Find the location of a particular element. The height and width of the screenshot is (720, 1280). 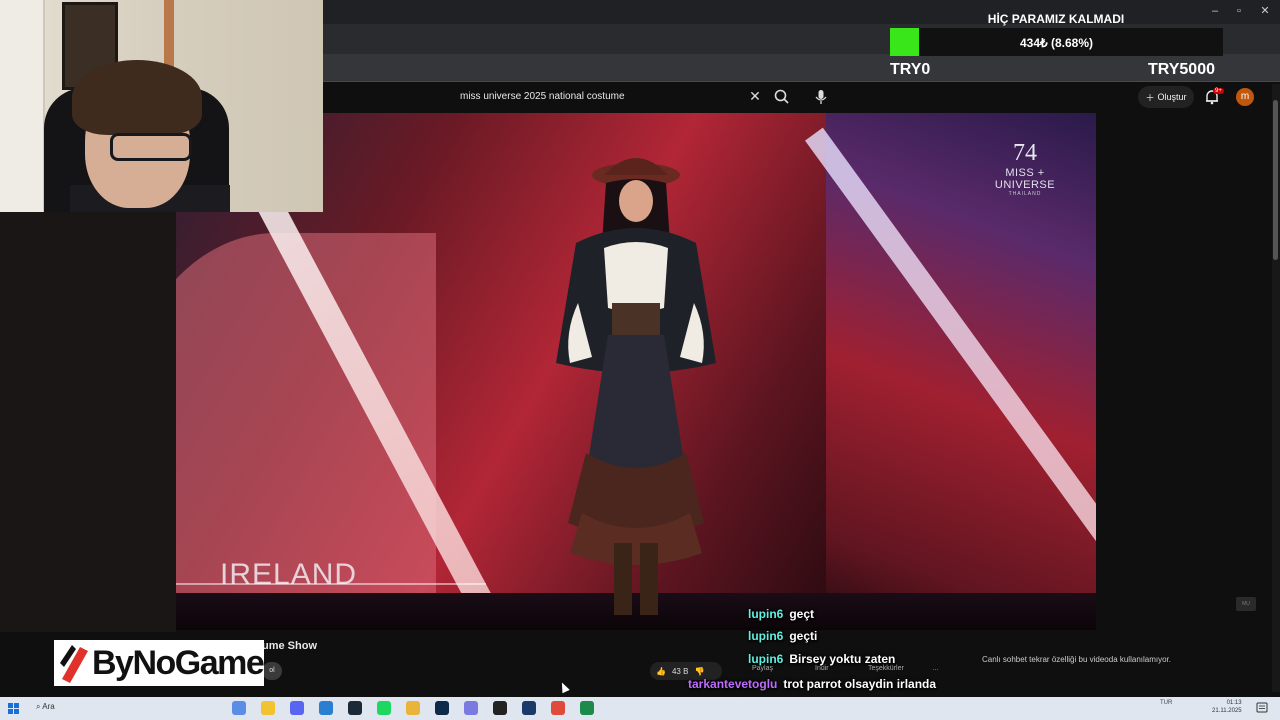

clock-date: 21.11.2025 is located at coordinates (1227, 711).